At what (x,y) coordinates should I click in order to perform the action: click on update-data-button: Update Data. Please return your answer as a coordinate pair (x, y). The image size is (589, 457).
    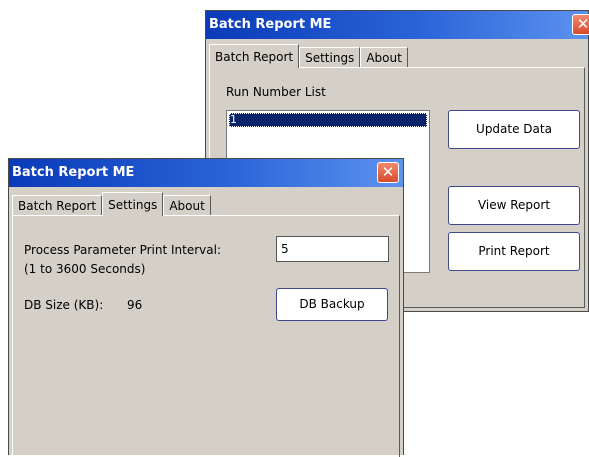
    Looking at the image, I should click on (514, 129).